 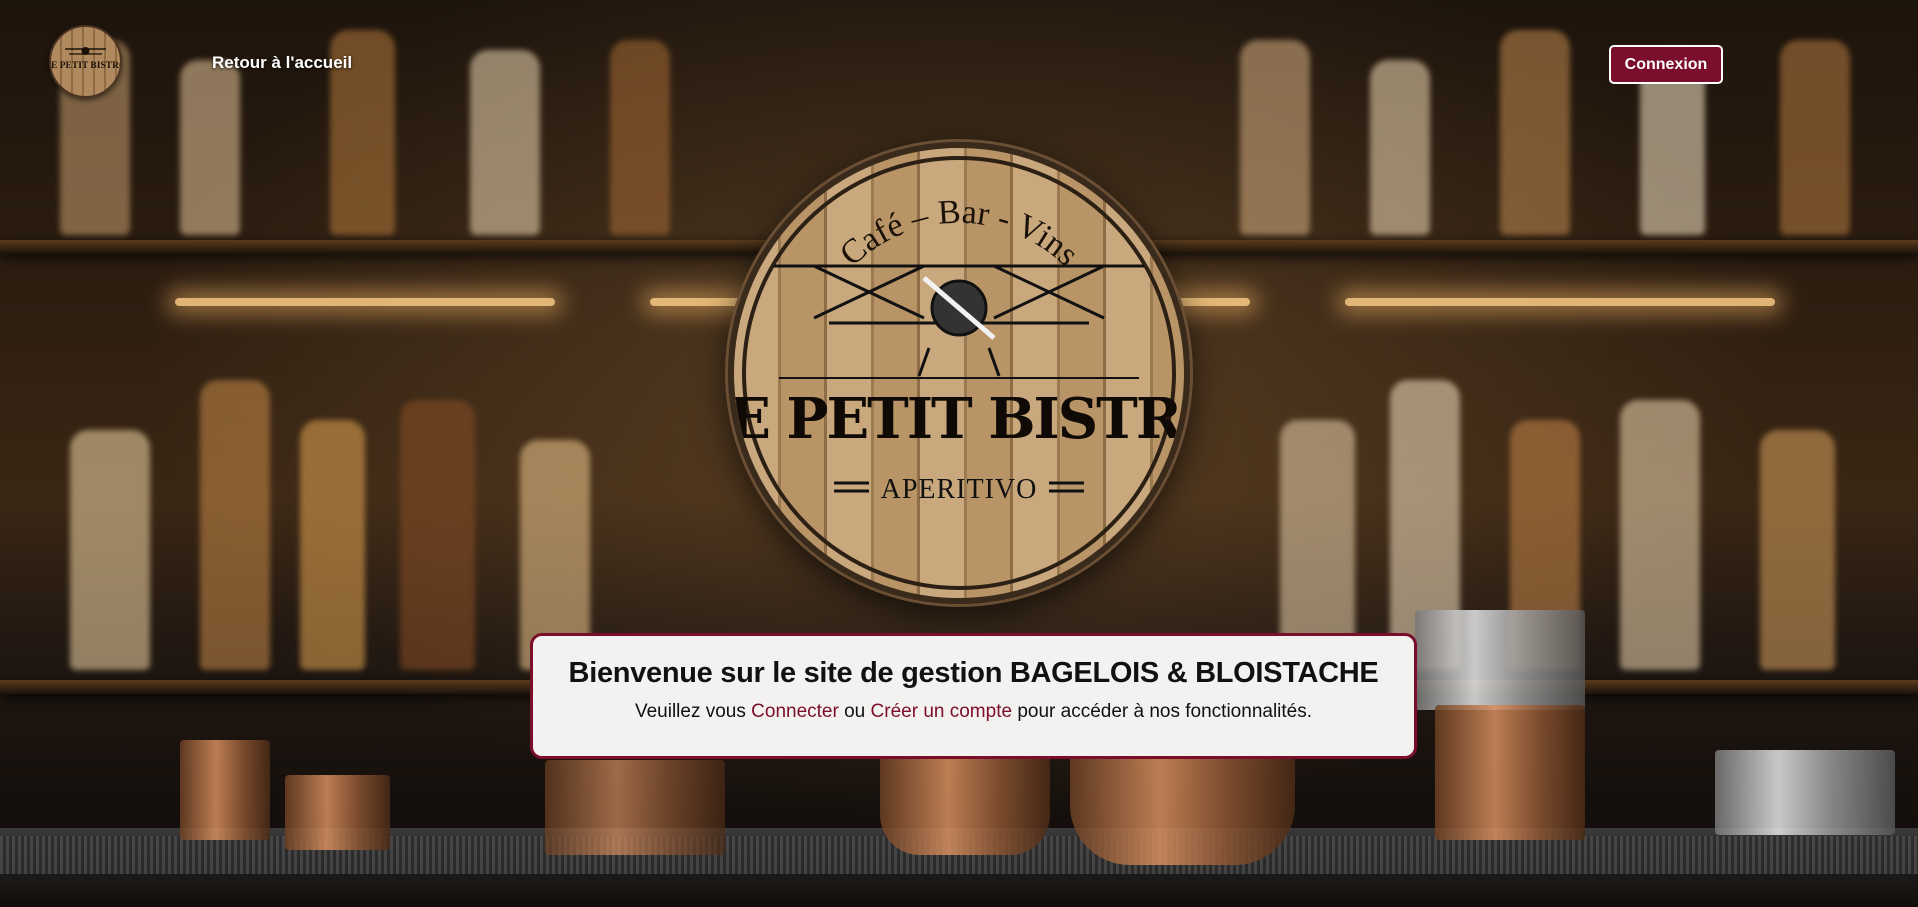 I want to click on home-link: Retour à l'accueil, so click(x=282, y=63).